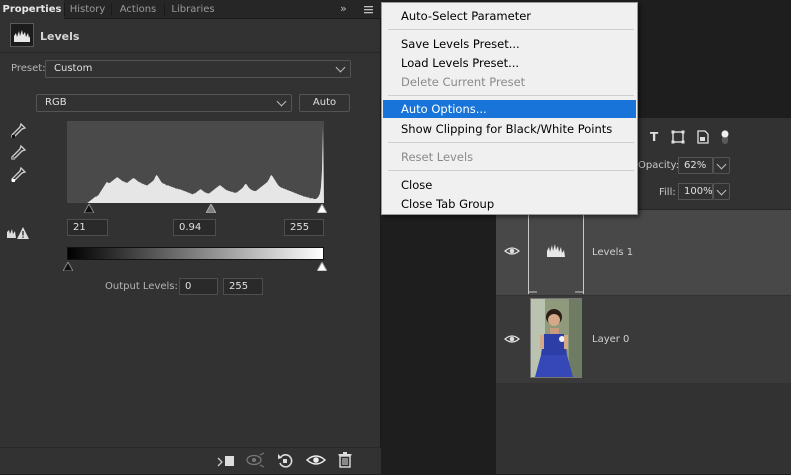 The image size is (791, 475). I want to click on input-white-field: 255, so click(304, 227).